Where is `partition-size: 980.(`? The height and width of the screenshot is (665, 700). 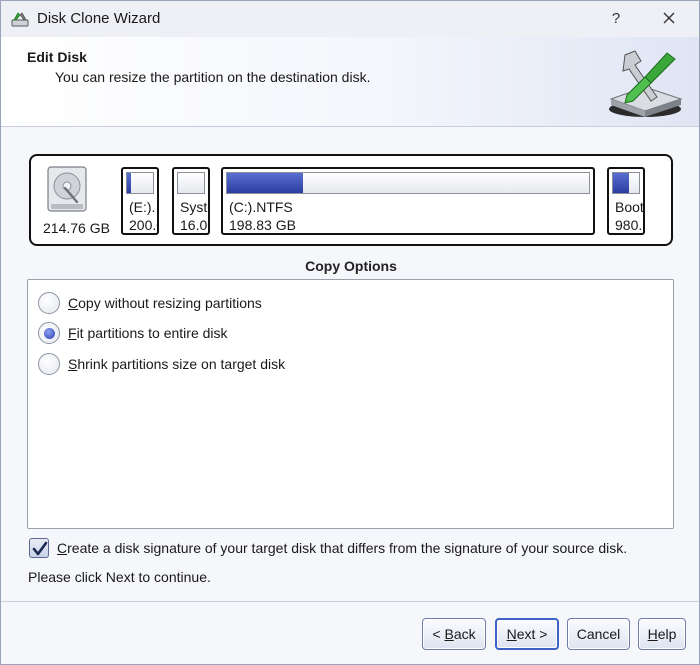 partition-size: 980.( is located at coordinates (630, 225).